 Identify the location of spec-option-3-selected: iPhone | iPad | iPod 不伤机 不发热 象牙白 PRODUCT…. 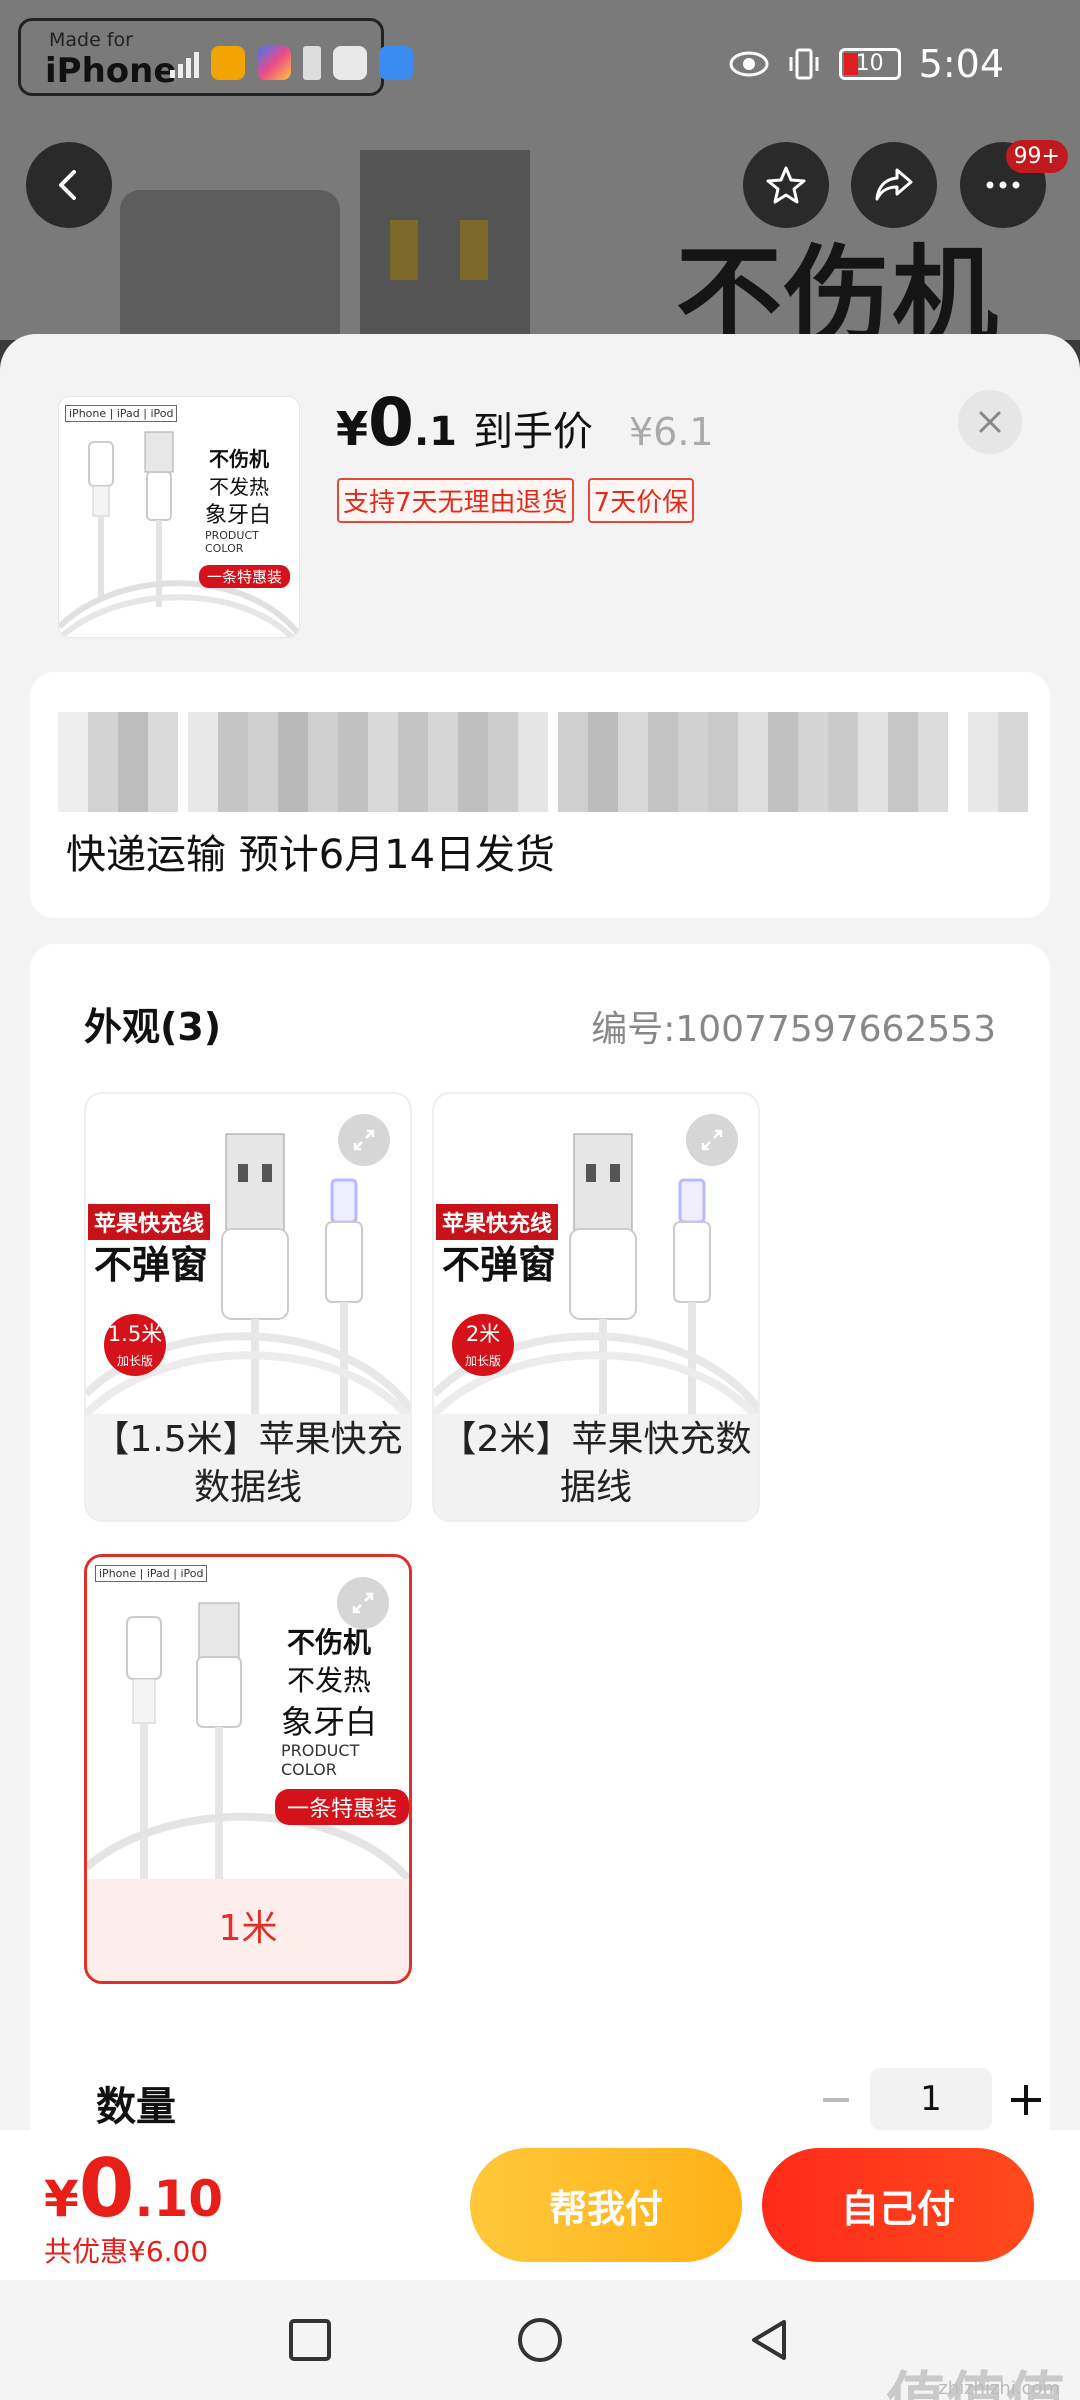
(248, 1769).